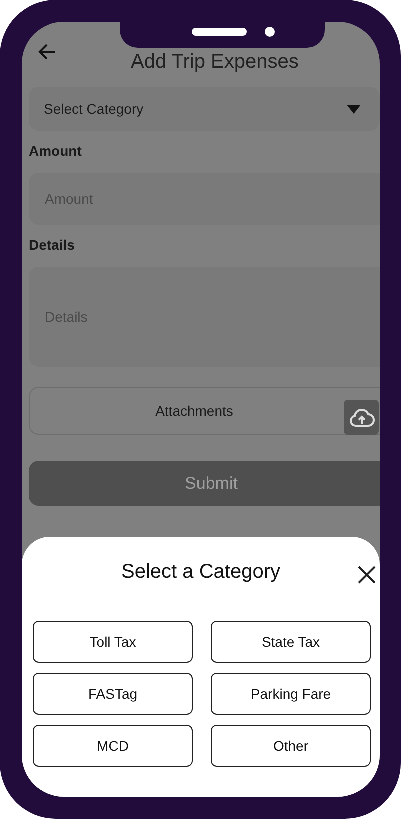 The width and height of the screenshot is (401, 819). Describe the element at coordinates (204, 109) in the screenshot. I see `category-dropdown: Select Category` at that location.